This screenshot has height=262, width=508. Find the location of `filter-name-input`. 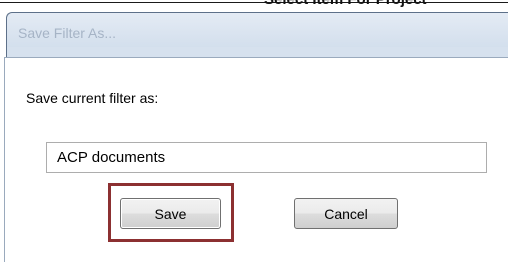

filter-name-input is located at coordinates (266, 157).